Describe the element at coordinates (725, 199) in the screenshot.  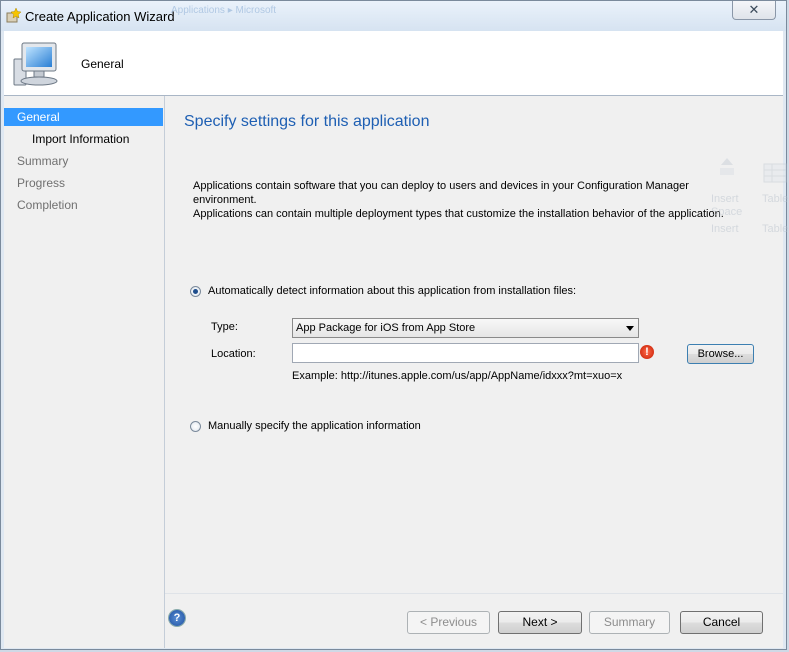
I see `ribbon-insert-line1: Insert` at that location.